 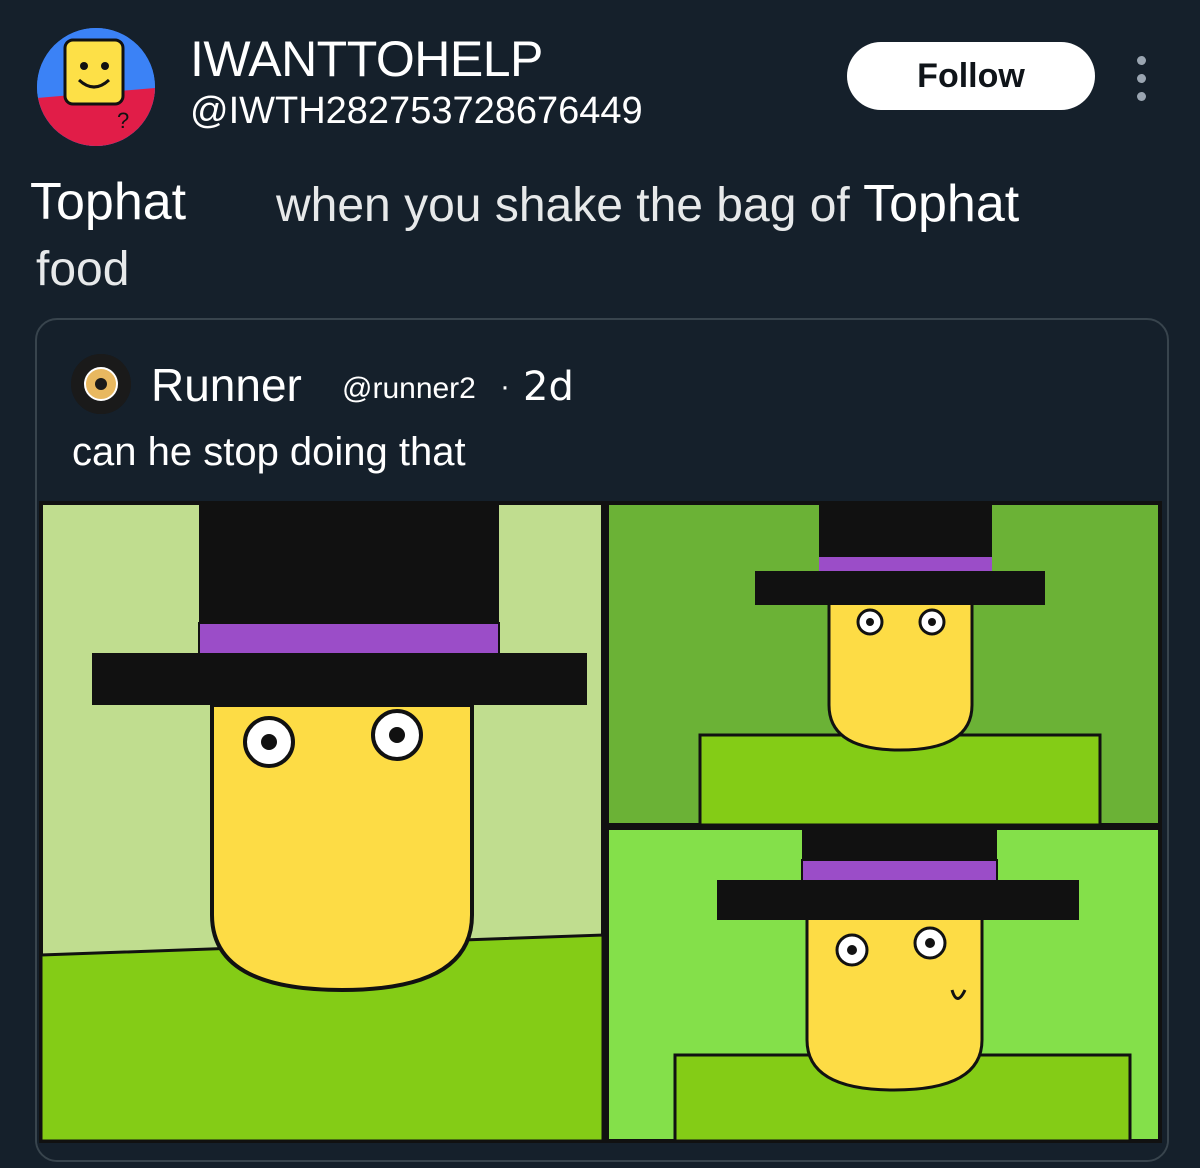 What do you see at coordinates (108, 202) in the screenshot?
I see `tweet-tag-word: Tophat` at bounding box center [108, 202].